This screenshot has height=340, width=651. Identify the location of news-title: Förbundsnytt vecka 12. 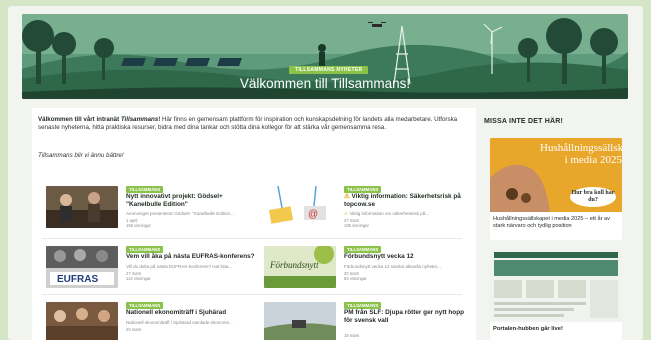
(409, 257).